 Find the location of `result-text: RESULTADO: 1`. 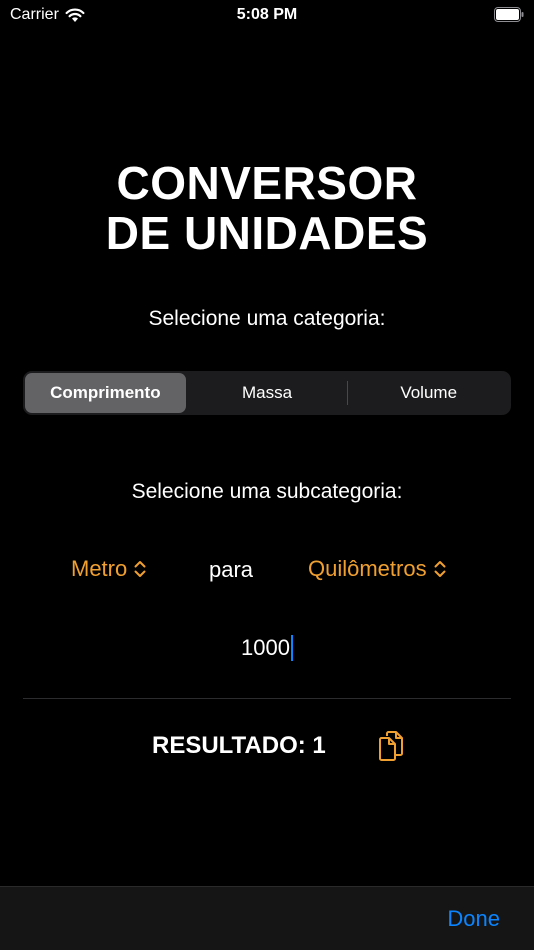

result-text: RESULTADO: 1 is located at coordinates (239, 745).